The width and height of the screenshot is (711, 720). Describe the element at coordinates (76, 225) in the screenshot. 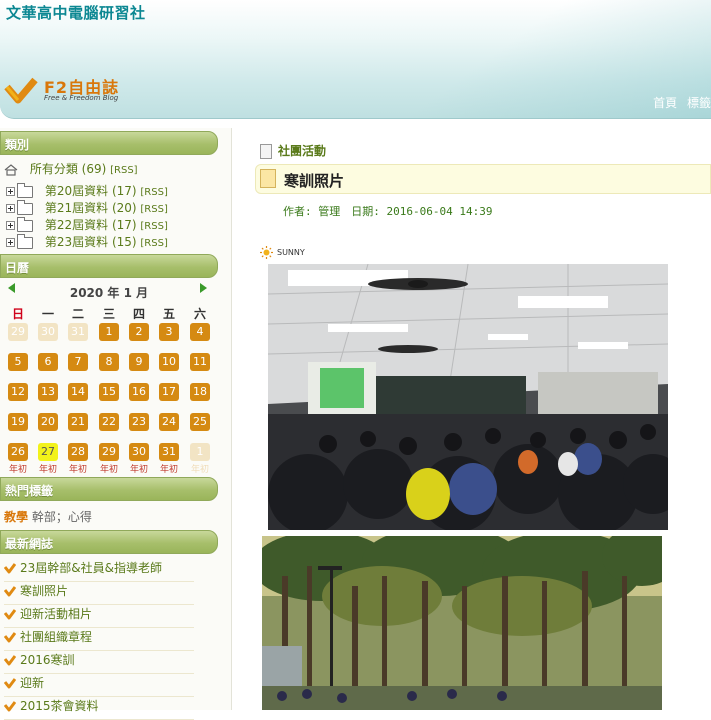

I see `category-label: 第22屆資料` at that location.